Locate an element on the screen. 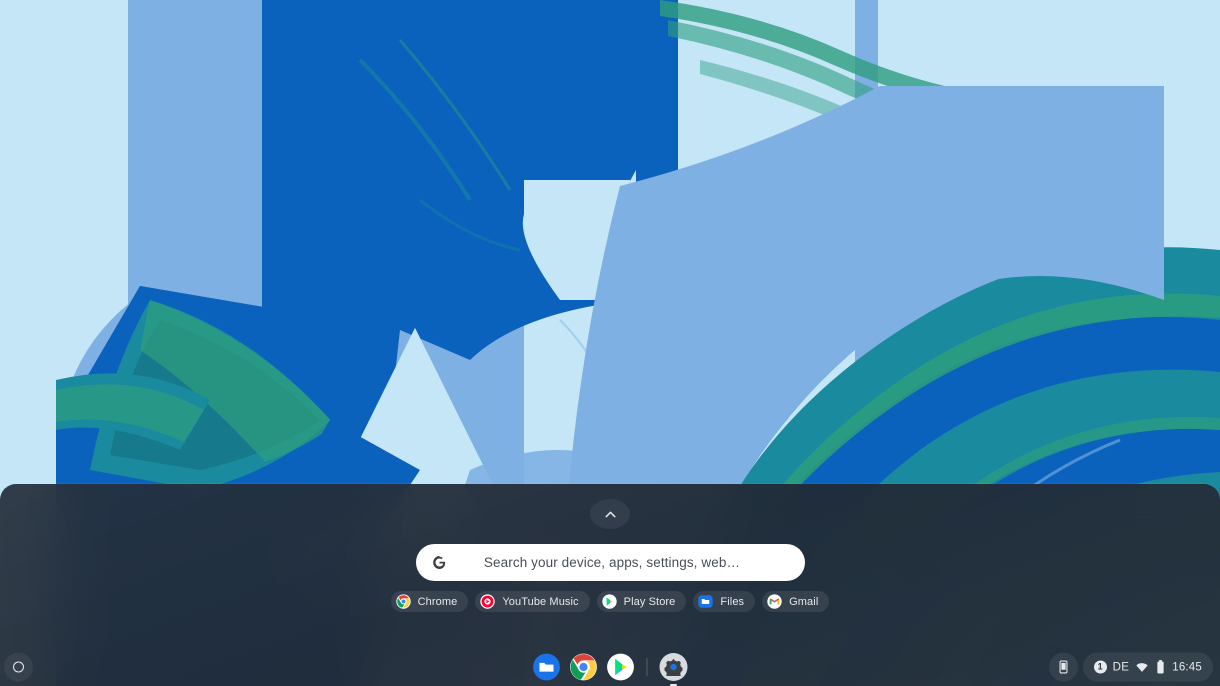  chip-label: Chrome is located at coordinates (437, 601).